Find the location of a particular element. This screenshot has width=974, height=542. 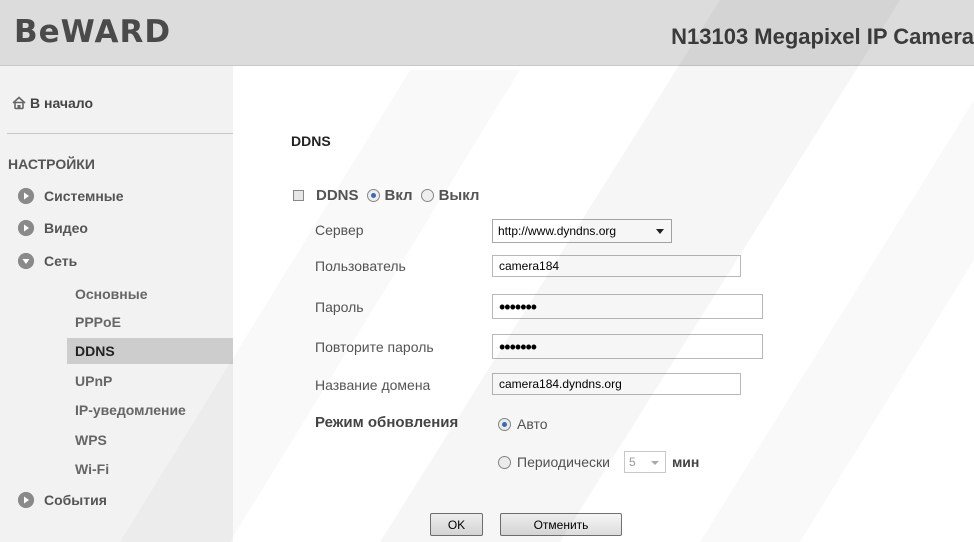

sidebar-item-label: Сеть is located at coordinates (61, 261).